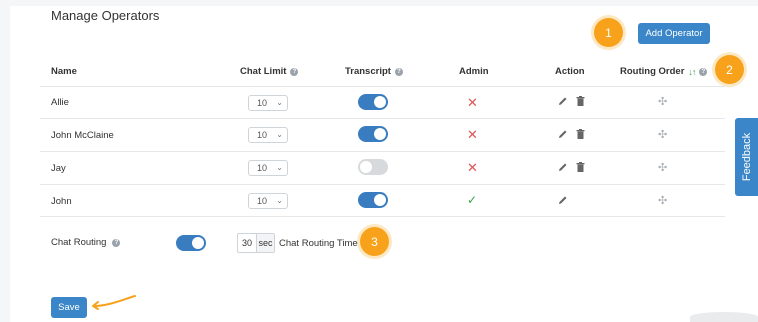 The image size is (758, 322). I want to click on header-admin: Admin, so click(474, 71).